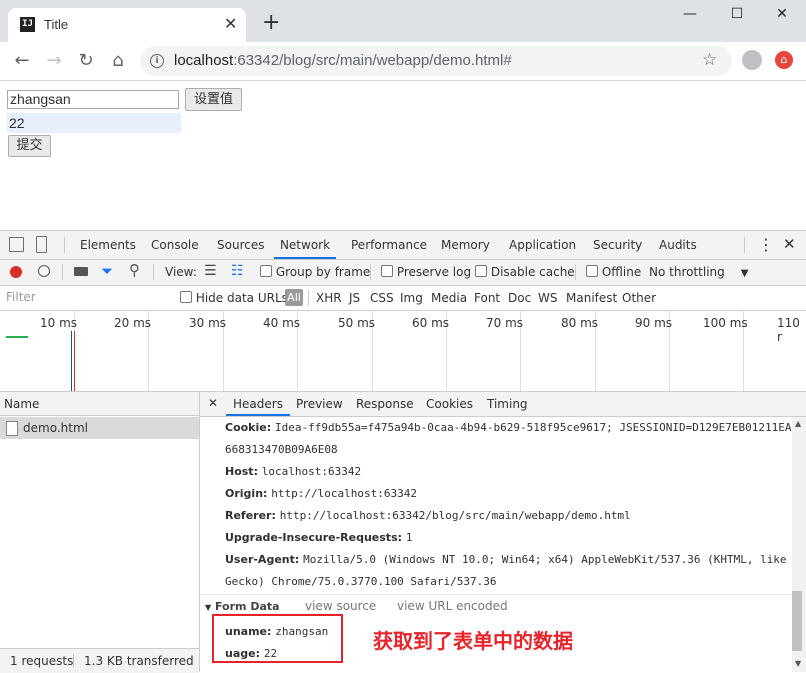 This screenshot has height=673, width=806. Describe the element at coordinates (473, 641) in the screenshot. I see `annotation-text: 获取到了表单中的数据` at that location.